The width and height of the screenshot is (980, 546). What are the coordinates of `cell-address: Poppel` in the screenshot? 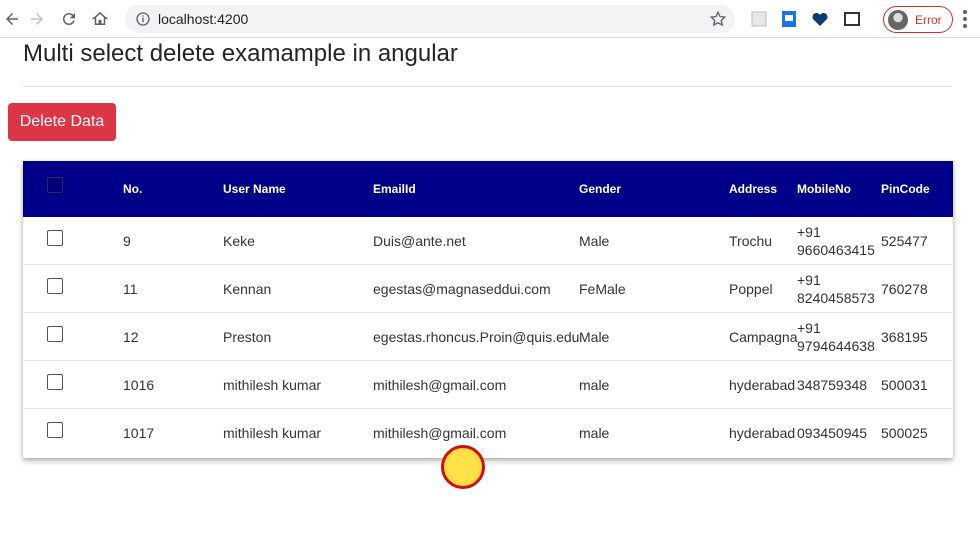 It's located at (751, 289).